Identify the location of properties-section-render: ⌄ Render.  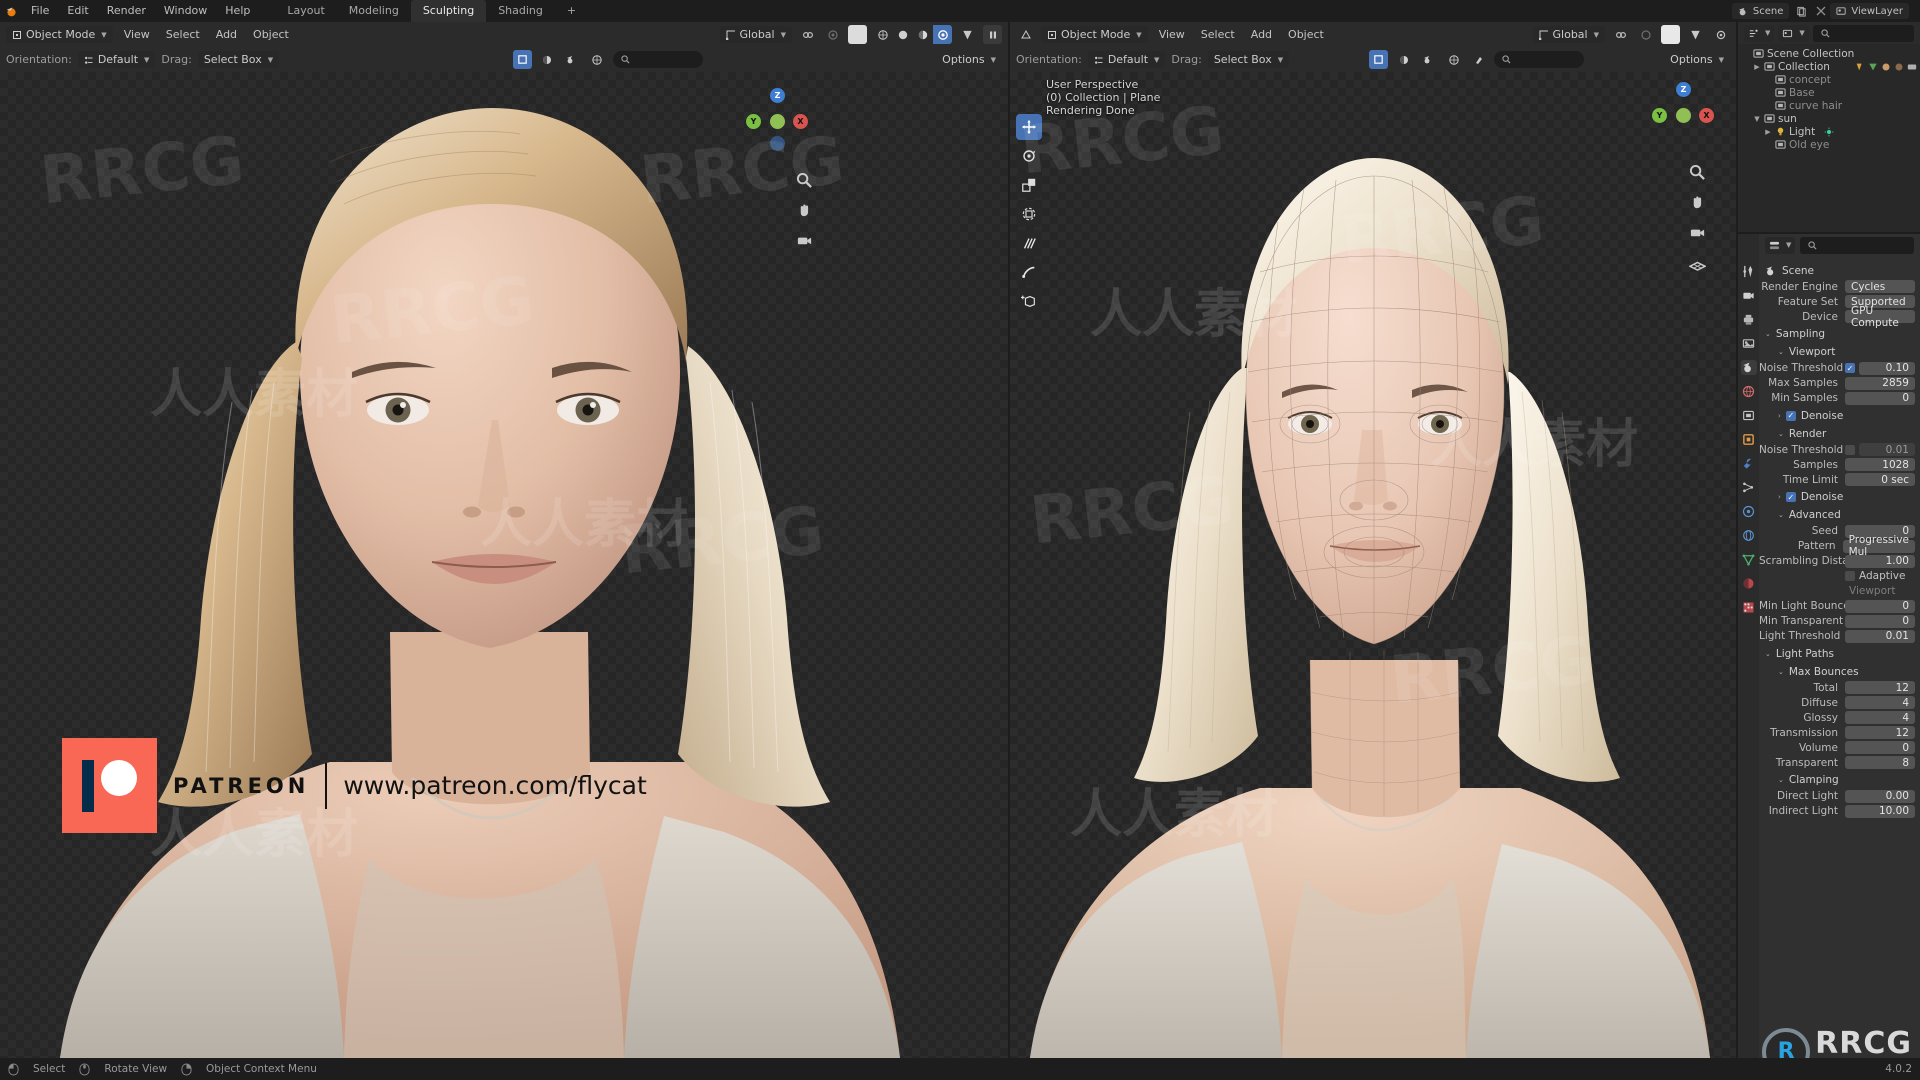
(1839, 433).